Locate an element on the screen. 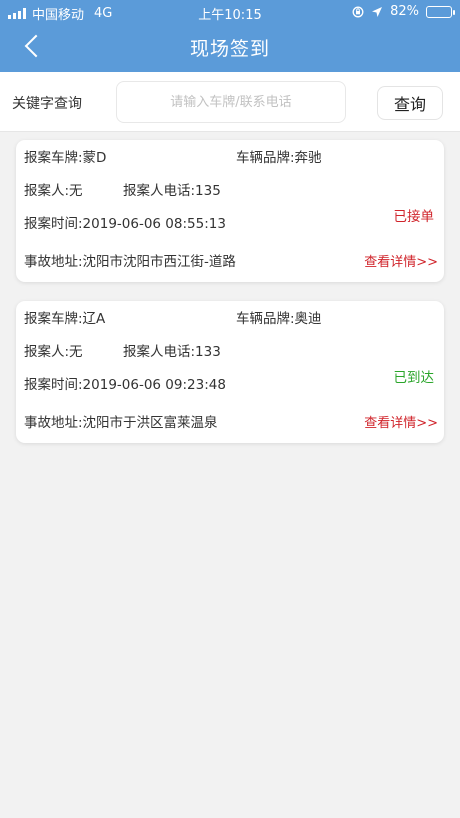 The image size is (460, 818). page-title: 现场签到 is located at coordinates (229, 49).